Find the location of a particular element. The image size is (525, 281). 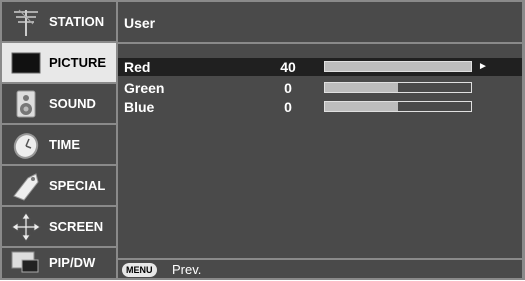

sidebar-item-special: SPECIAL is located at coordinates (59, 185).